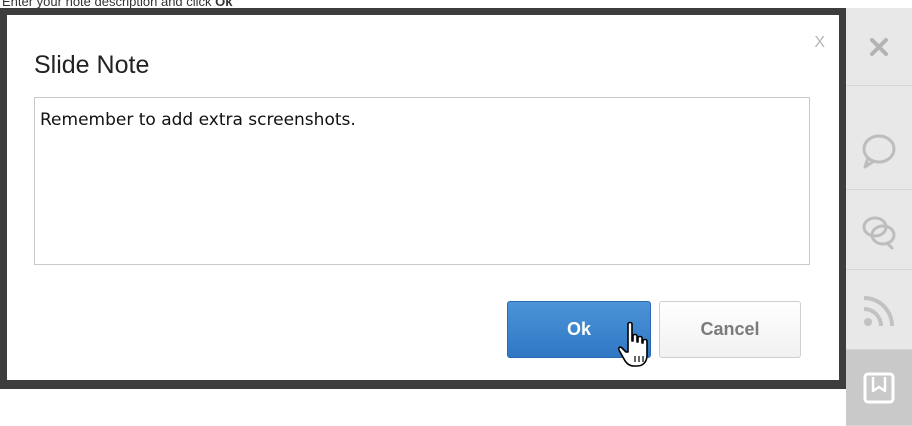  I want to click on sidebar-comment-button, so click(879, 151).